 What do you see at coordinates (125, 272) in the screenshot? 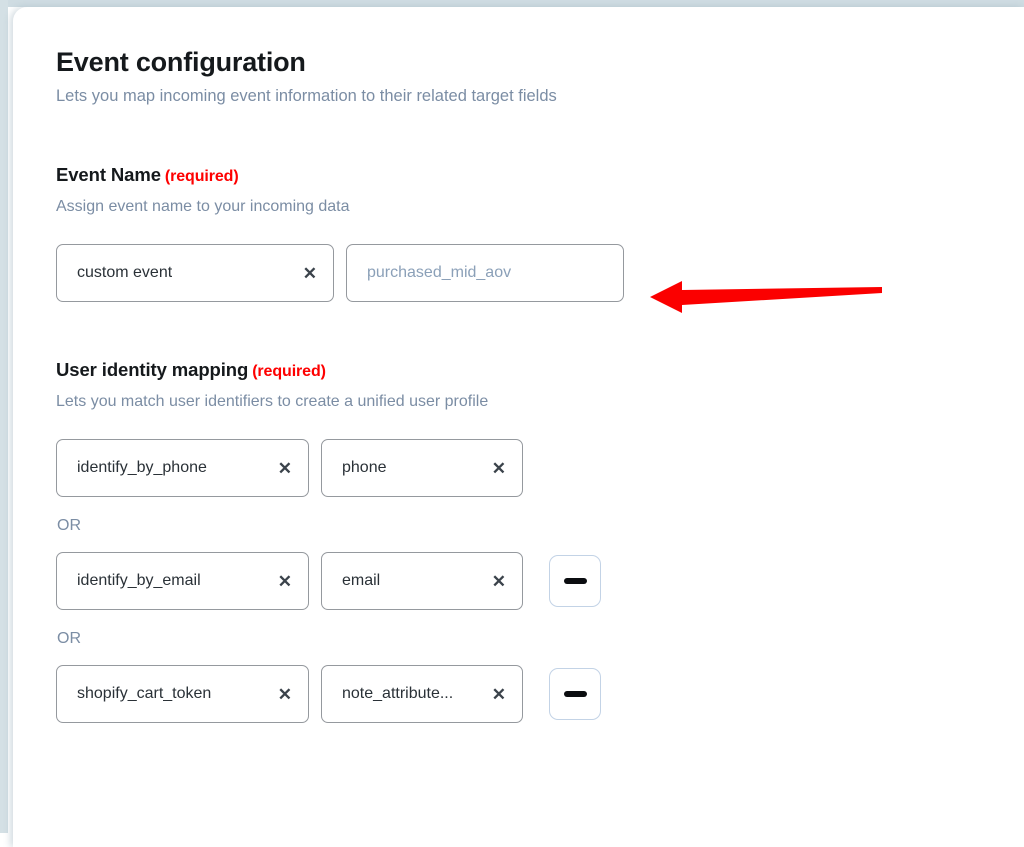
I see `event-type-value: custom event` at bounding box center [125, 272].